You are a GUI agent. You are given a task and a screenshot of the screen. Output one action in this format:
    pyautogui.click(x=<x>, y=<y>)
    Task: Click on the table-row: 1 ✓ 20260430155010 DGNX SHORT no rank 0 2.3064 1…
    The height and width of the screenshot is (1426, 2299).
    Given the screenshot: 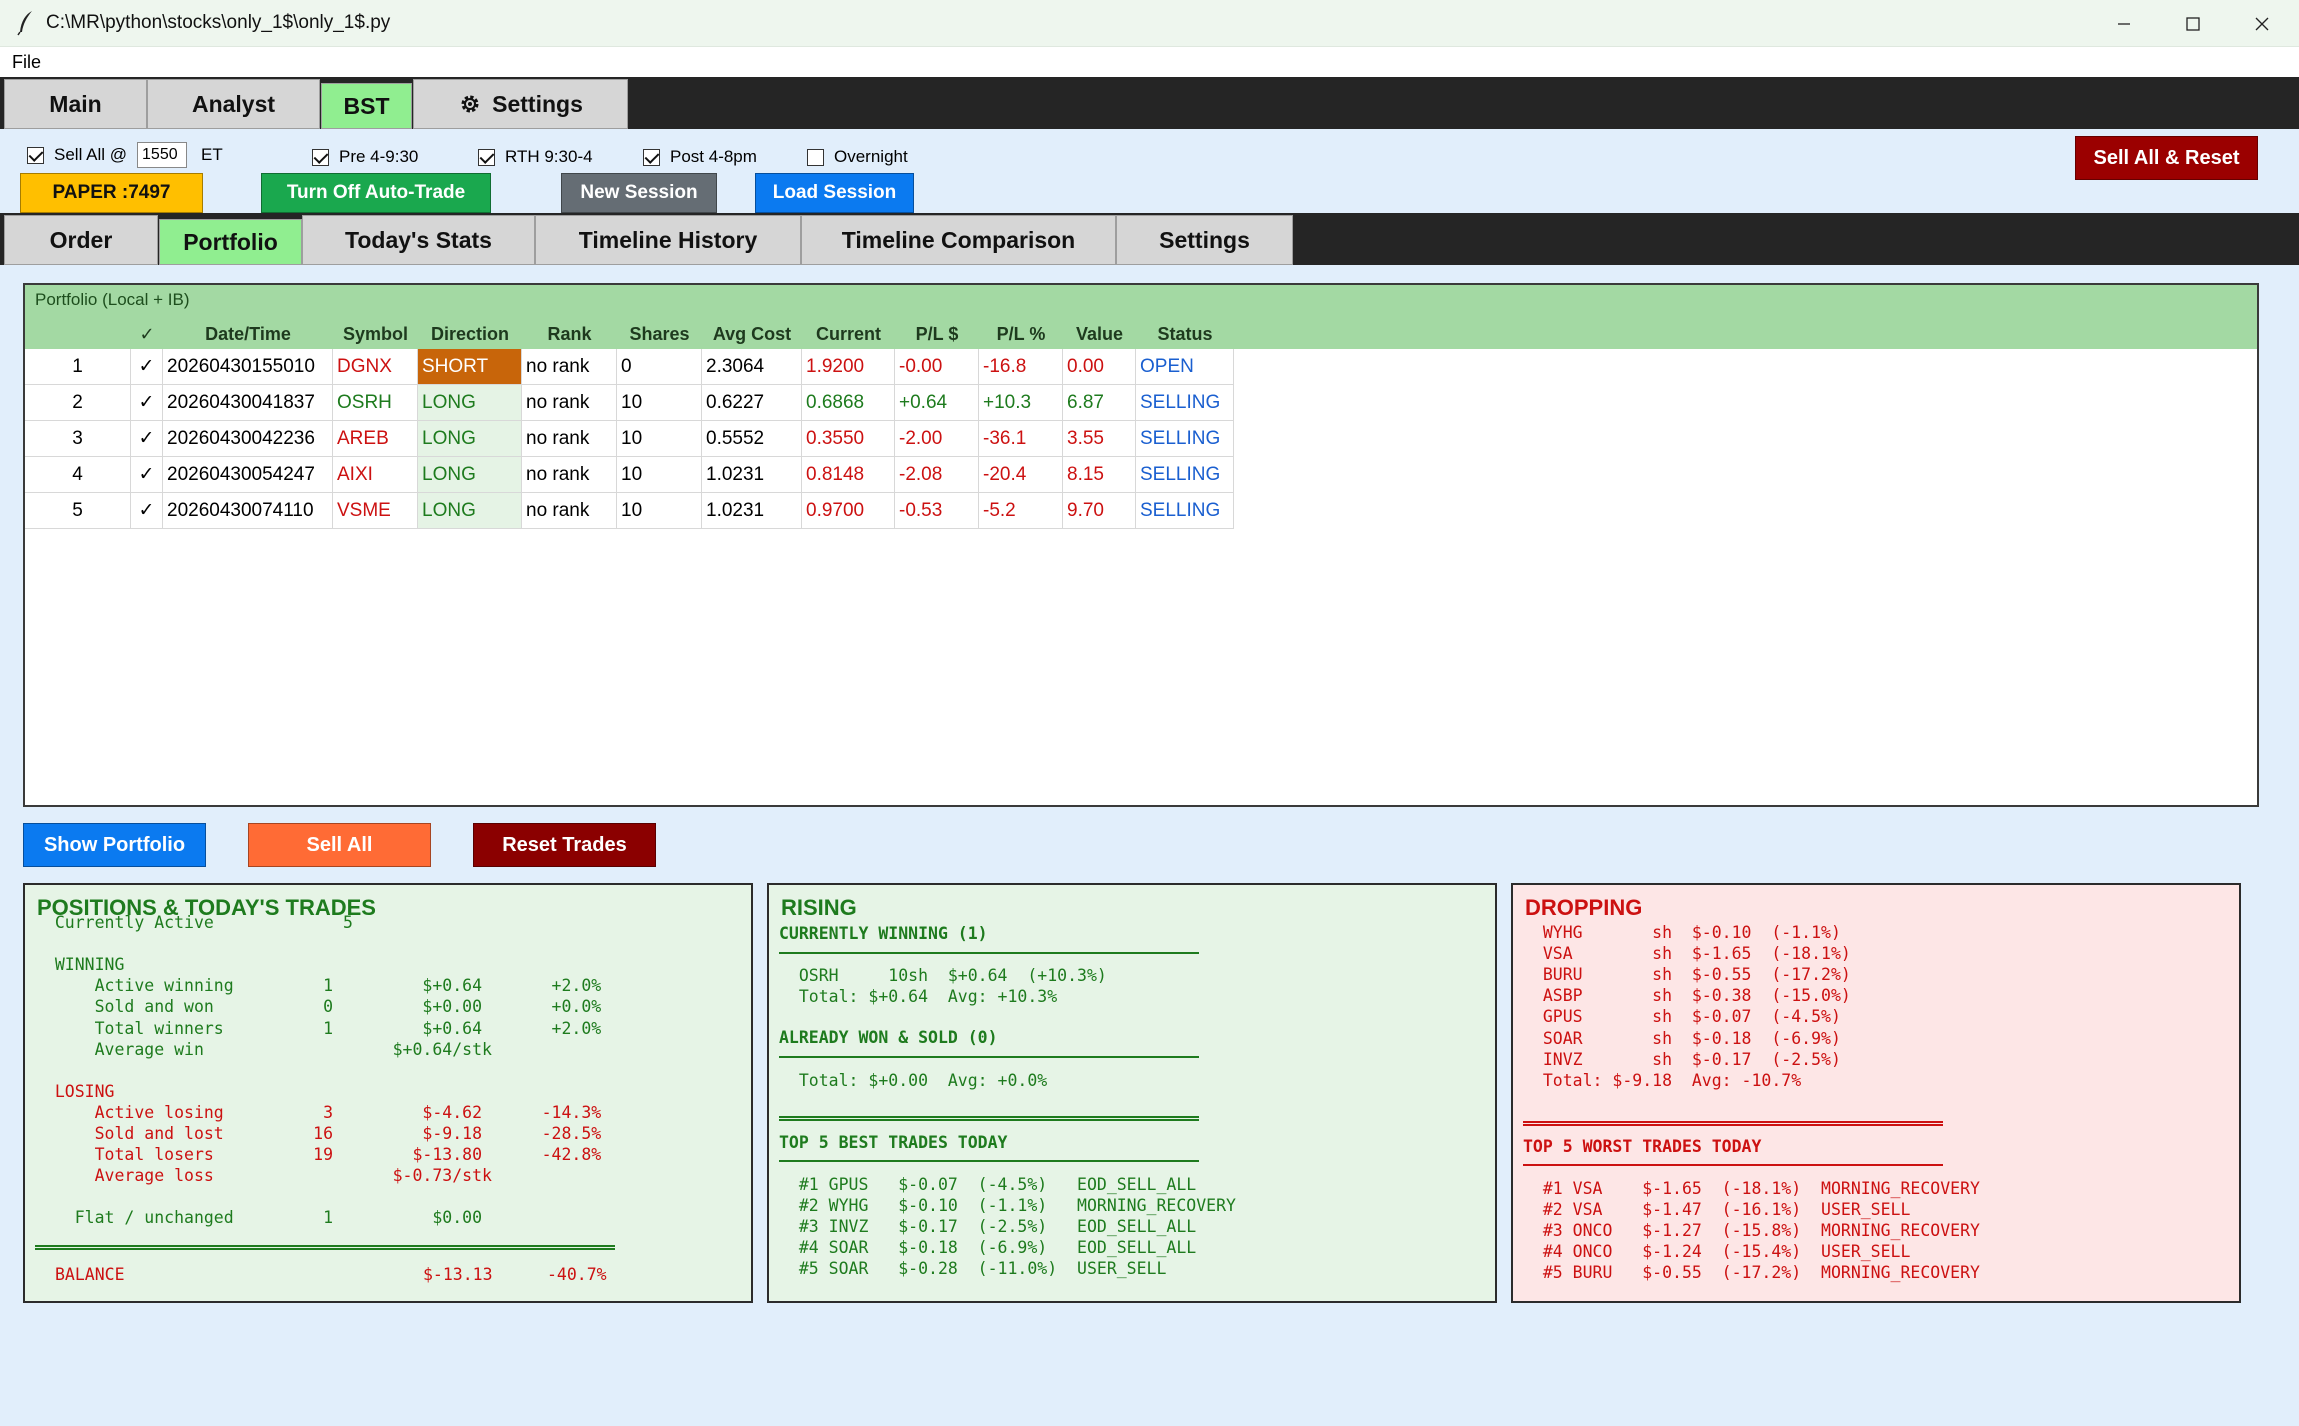 What is the action you would take?
    pyautogui.click(x=630, y=367)
    